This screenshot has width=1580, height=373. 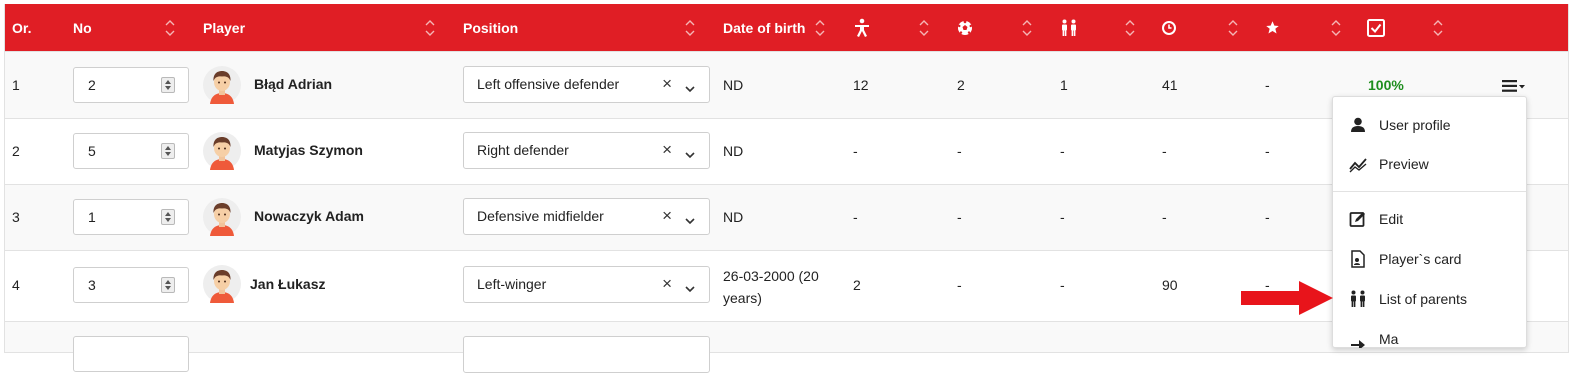 I want to click on sort-stat2-icon, so click(x=1027, y=28).